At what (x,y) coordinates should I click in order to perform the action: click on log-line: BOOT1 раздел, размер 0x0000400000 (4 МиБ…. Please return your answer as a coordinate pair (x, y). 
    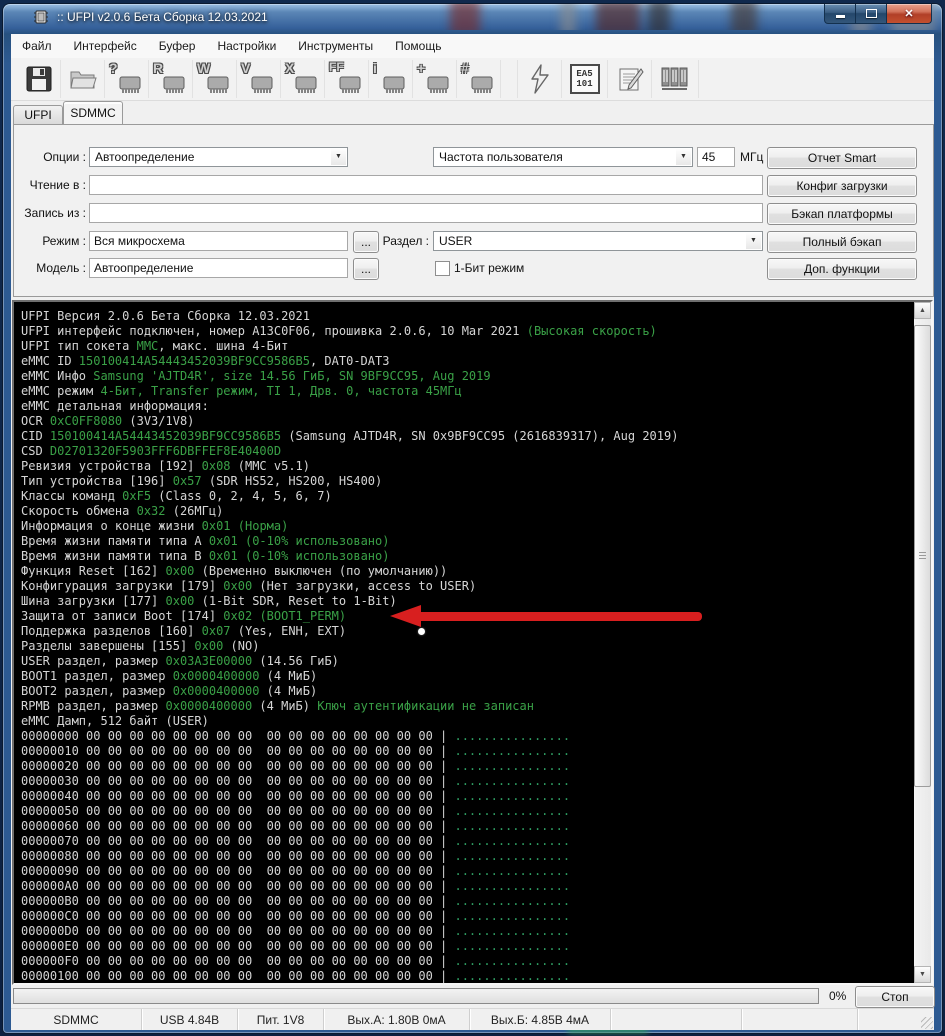
    Looking at the image, I should click on (169, 676).